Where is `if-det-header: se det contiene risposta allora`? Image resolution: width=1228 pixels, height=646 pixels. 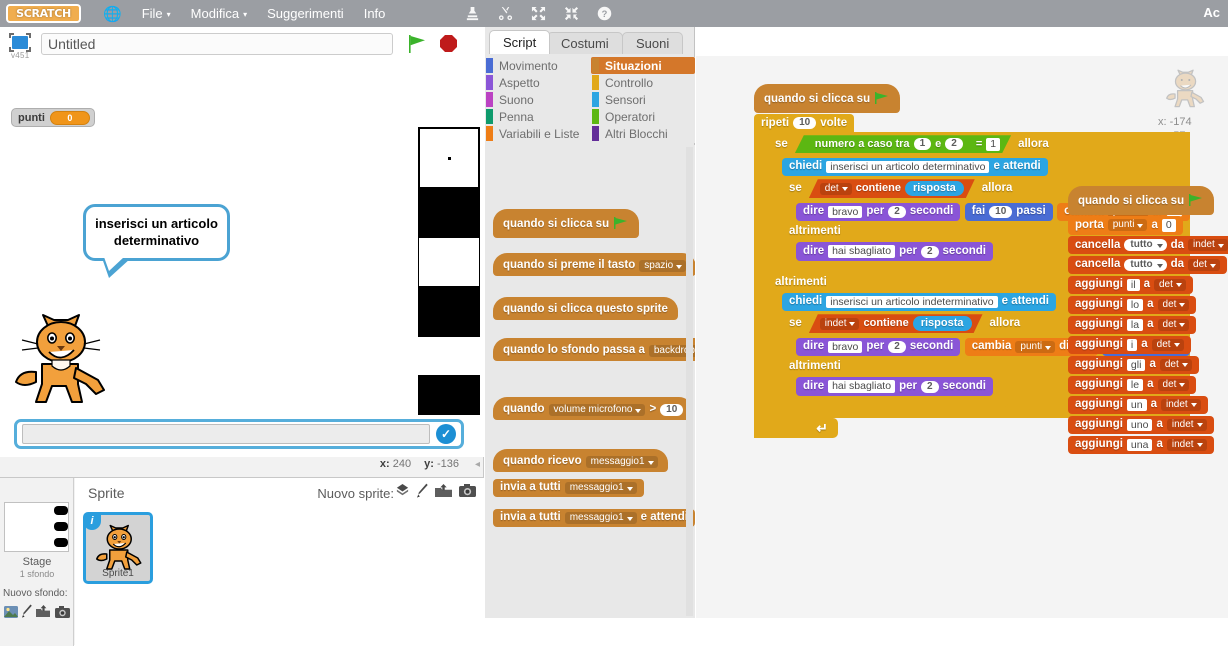
if-det-header: se det contiene risposta allora is located at coordinates (901, 189).